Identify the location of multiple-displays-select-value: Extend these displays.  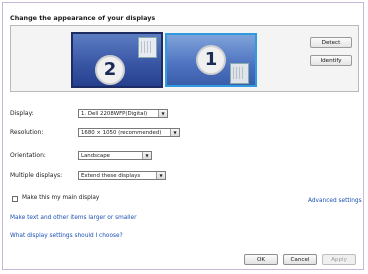
(111, 176).